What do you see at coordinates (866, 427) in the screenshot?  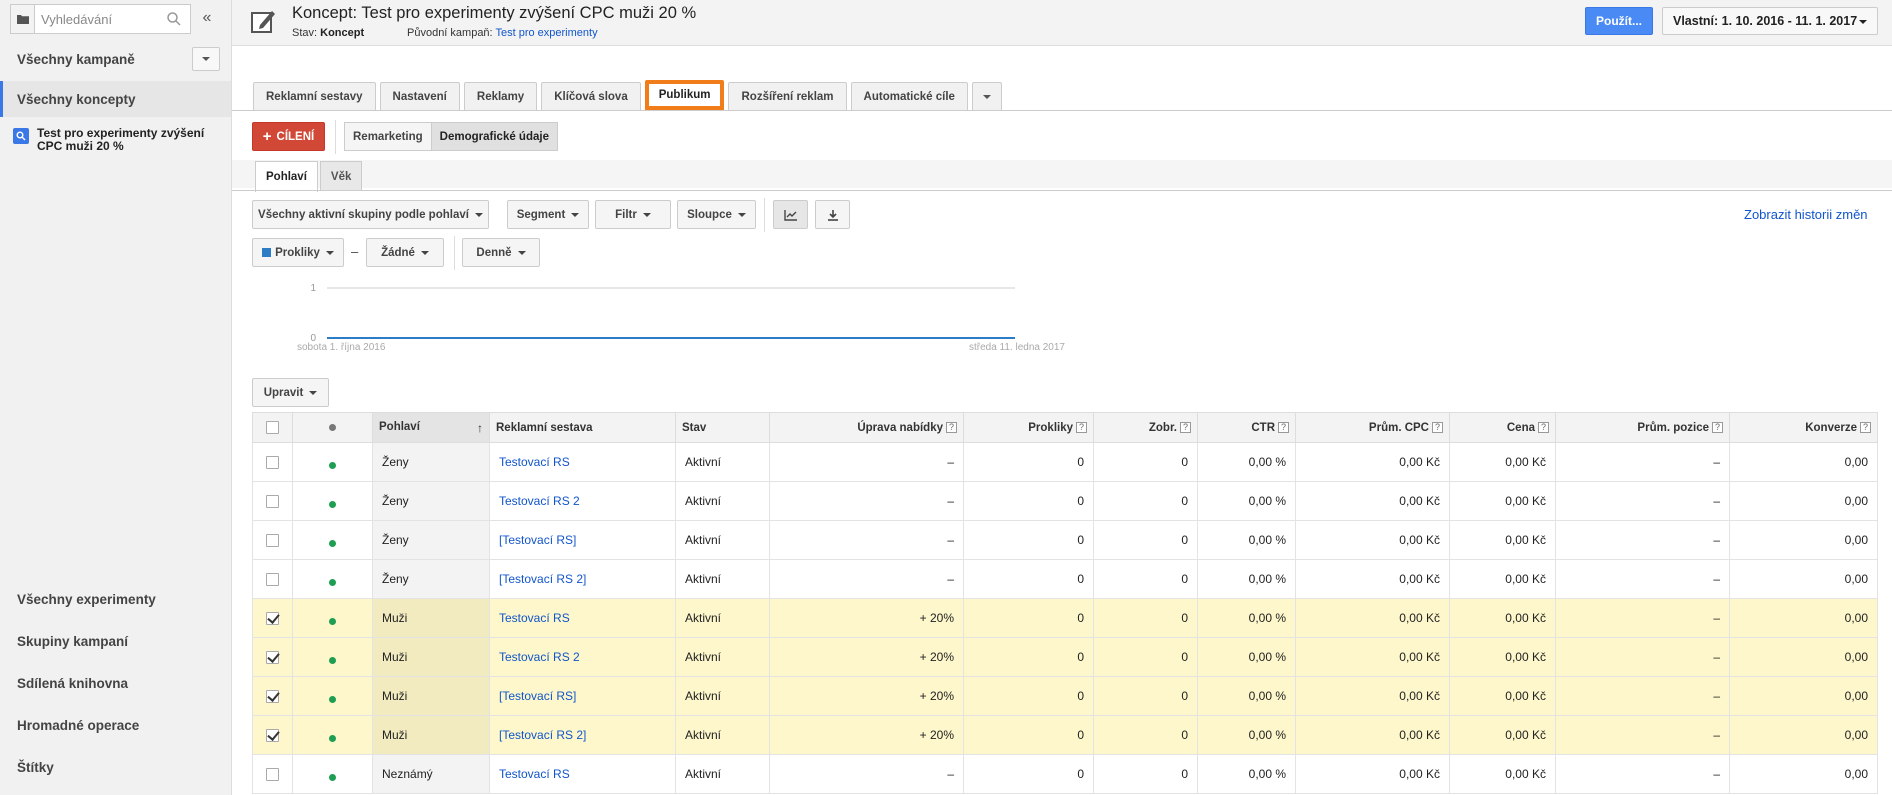 I see `column-header-bid-adjustment: Úprava nabídky?` at bounding box center [866, 427].